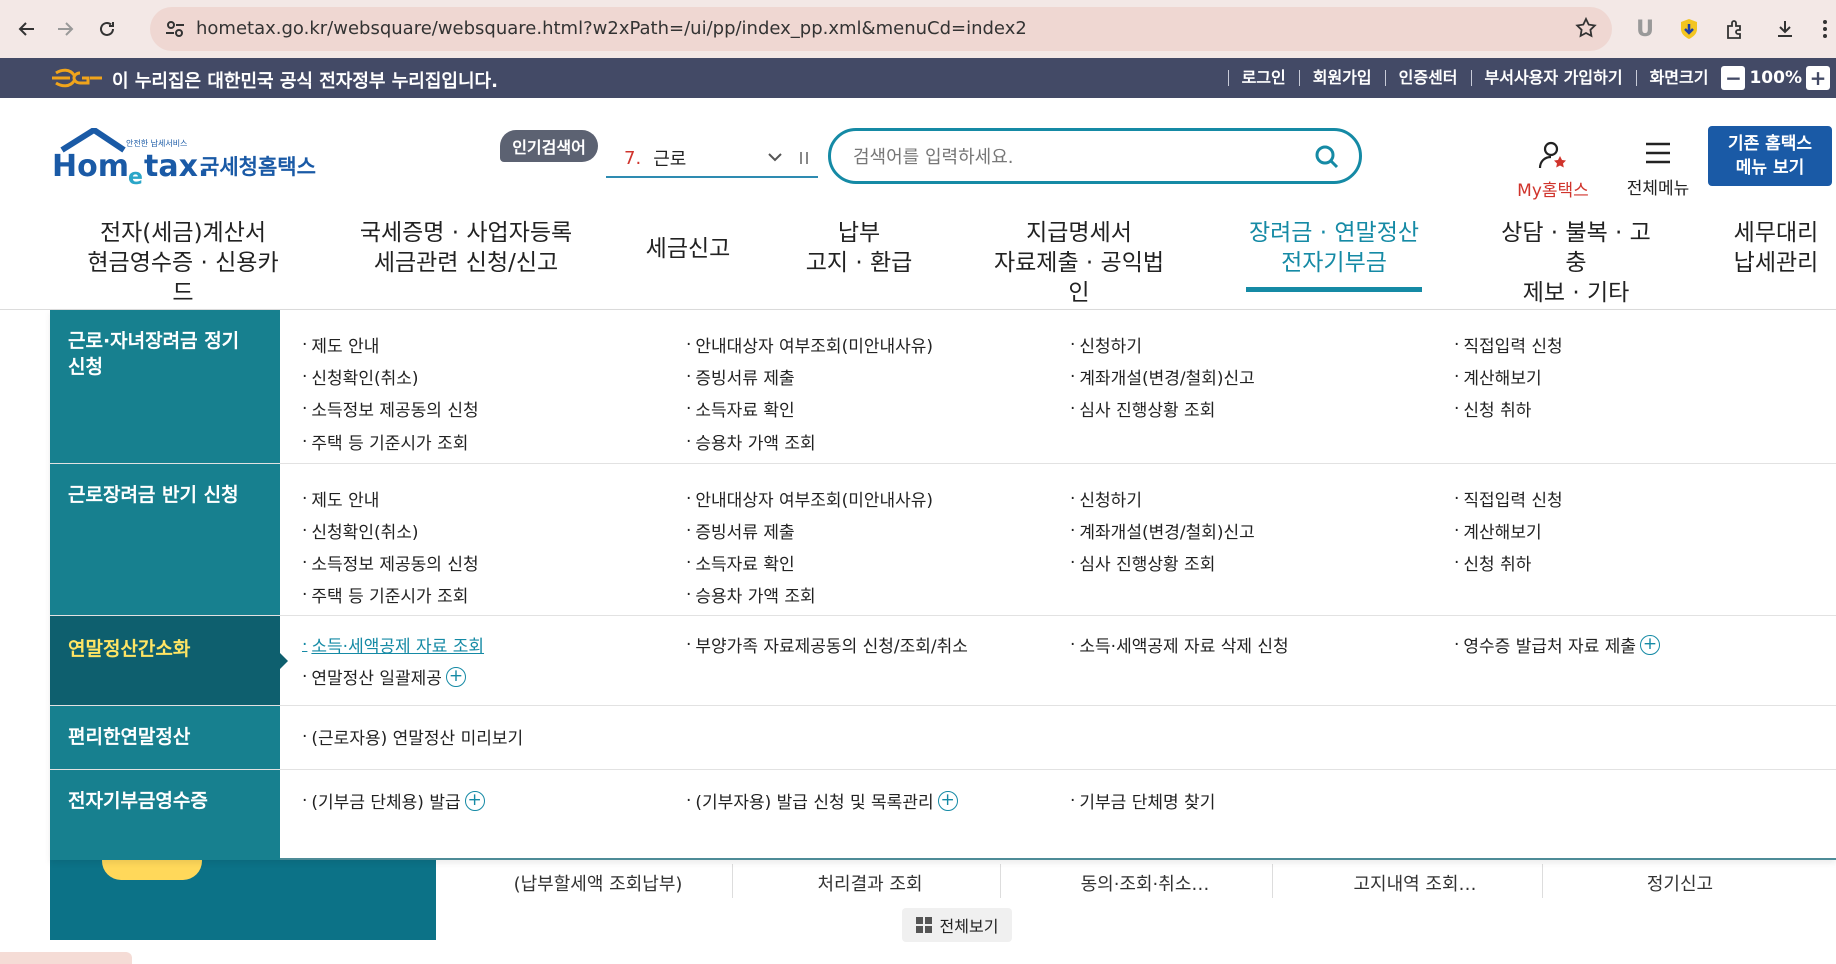  What do you see at coordinates (1658, 153) in the screenshot?
I see `hamburger-icon` at bounding box center [1658, 153].